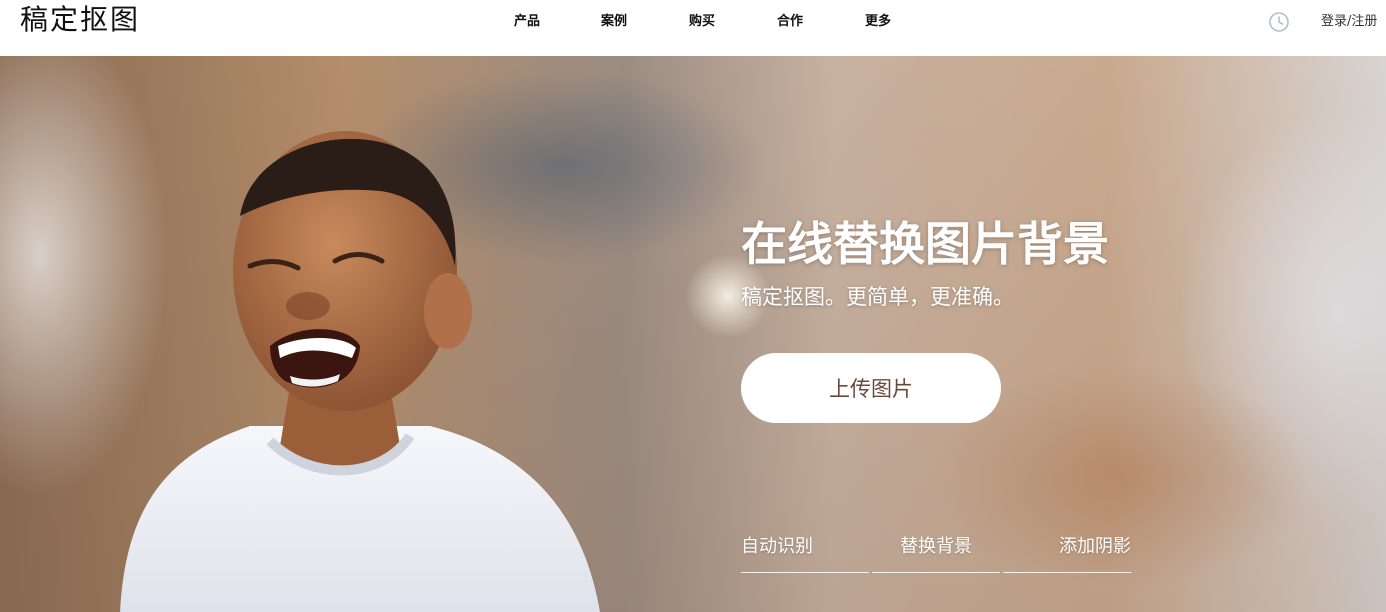 Image resolution: width=1386 pixels, height=612 pixels. What do you see at coordinates (878, 22) in the screenshot?
I see `nav-item-more: 更多` at bounding box center [878, 22].